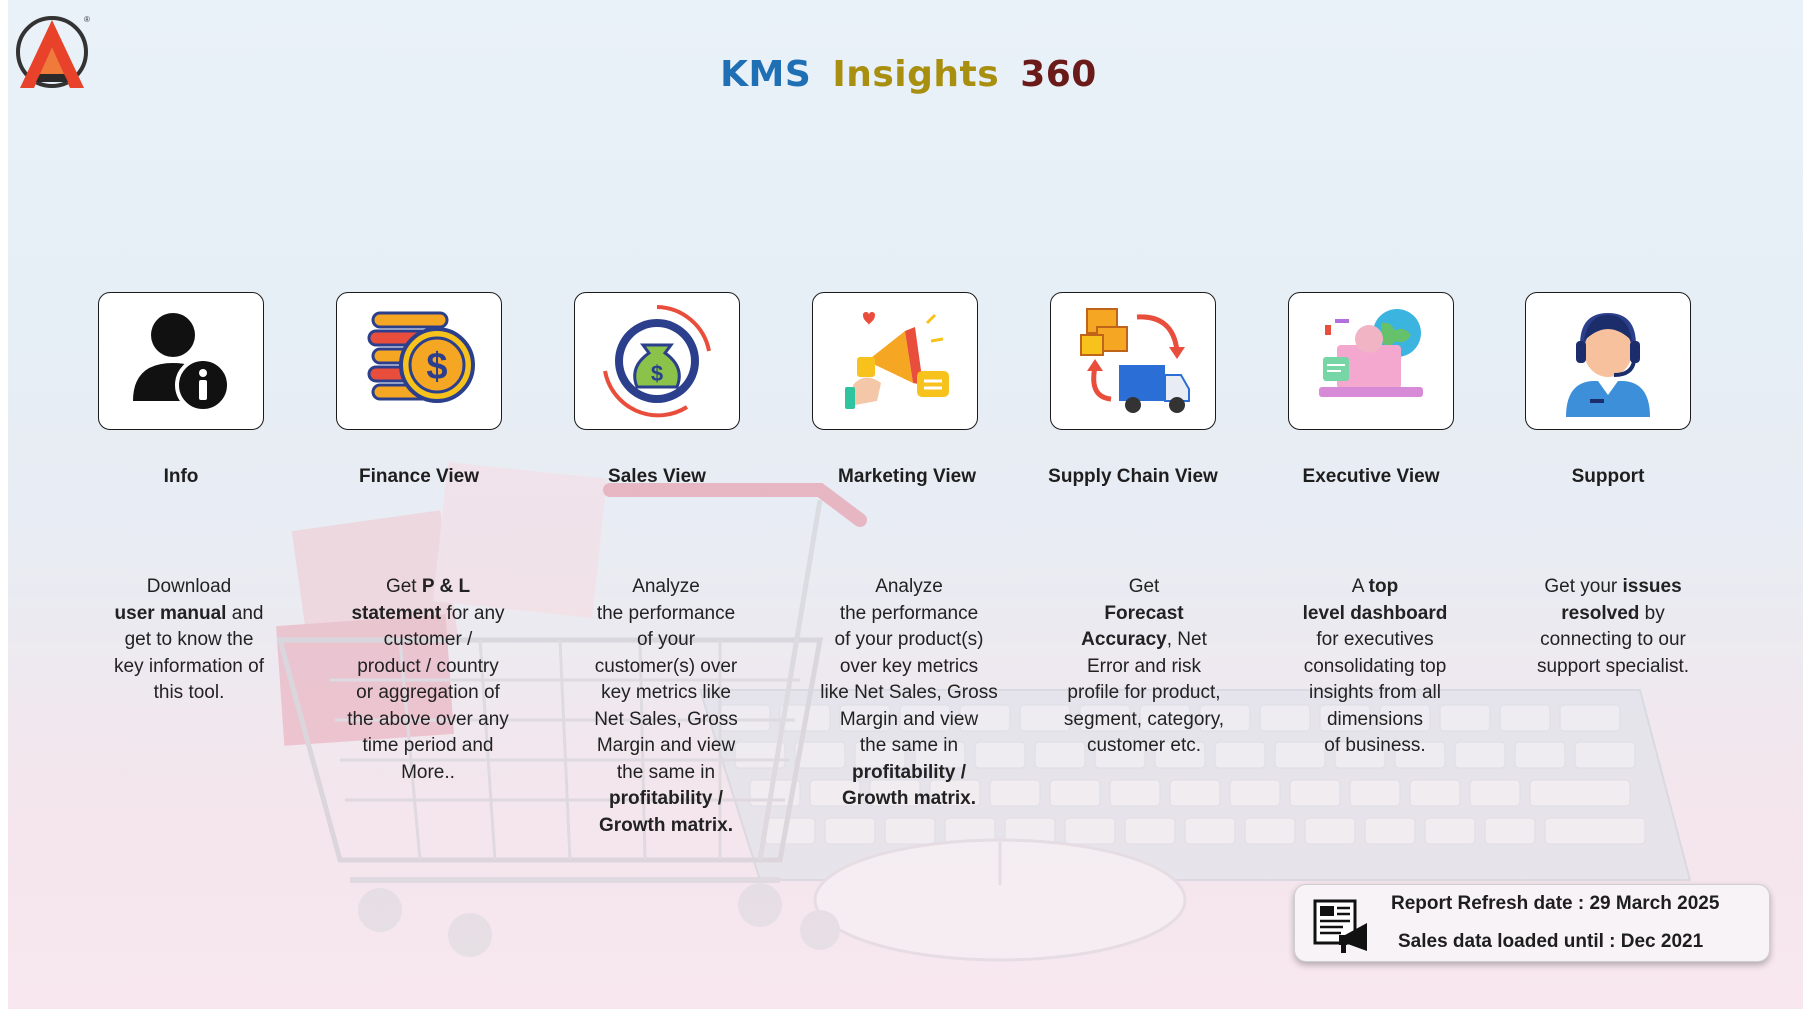 The height and width of the screenshot is (1015, 1817). What do you see at coordinates (1613, 586) in the screenshot?
I see `desc-line: Get your issues` at bounding box center [1613, 586].